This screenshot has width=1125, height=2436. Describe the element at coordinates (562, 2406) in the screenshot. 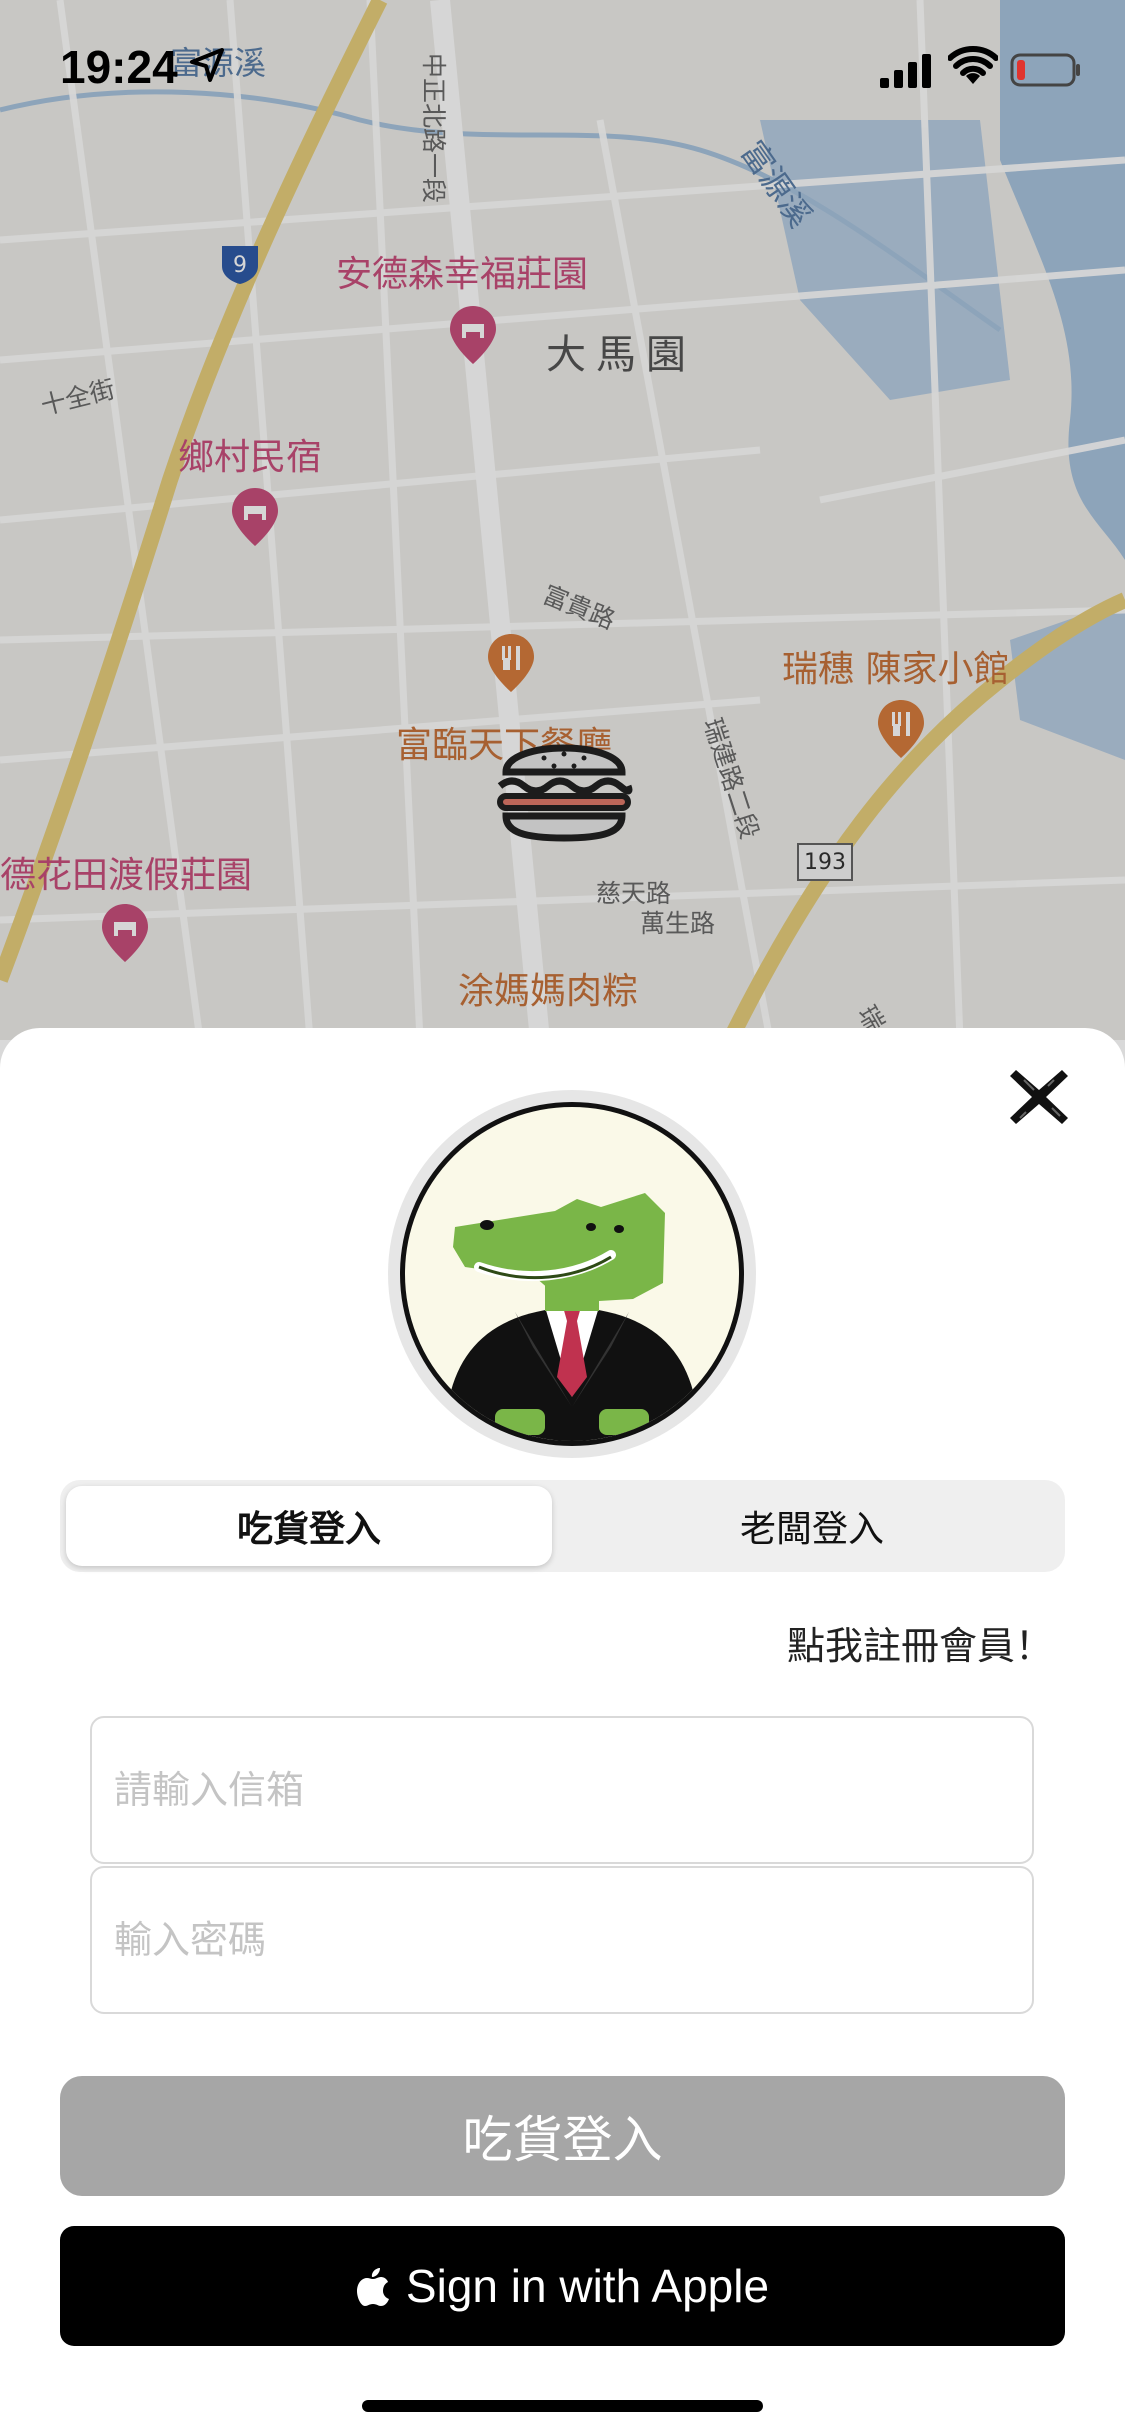

I see `home-indicator` at that location.